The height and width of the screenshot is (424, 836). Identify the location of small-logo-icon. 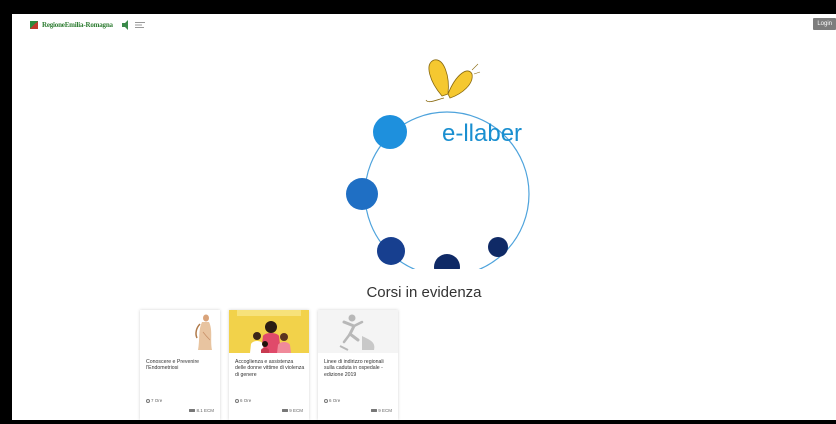
(139, 25).